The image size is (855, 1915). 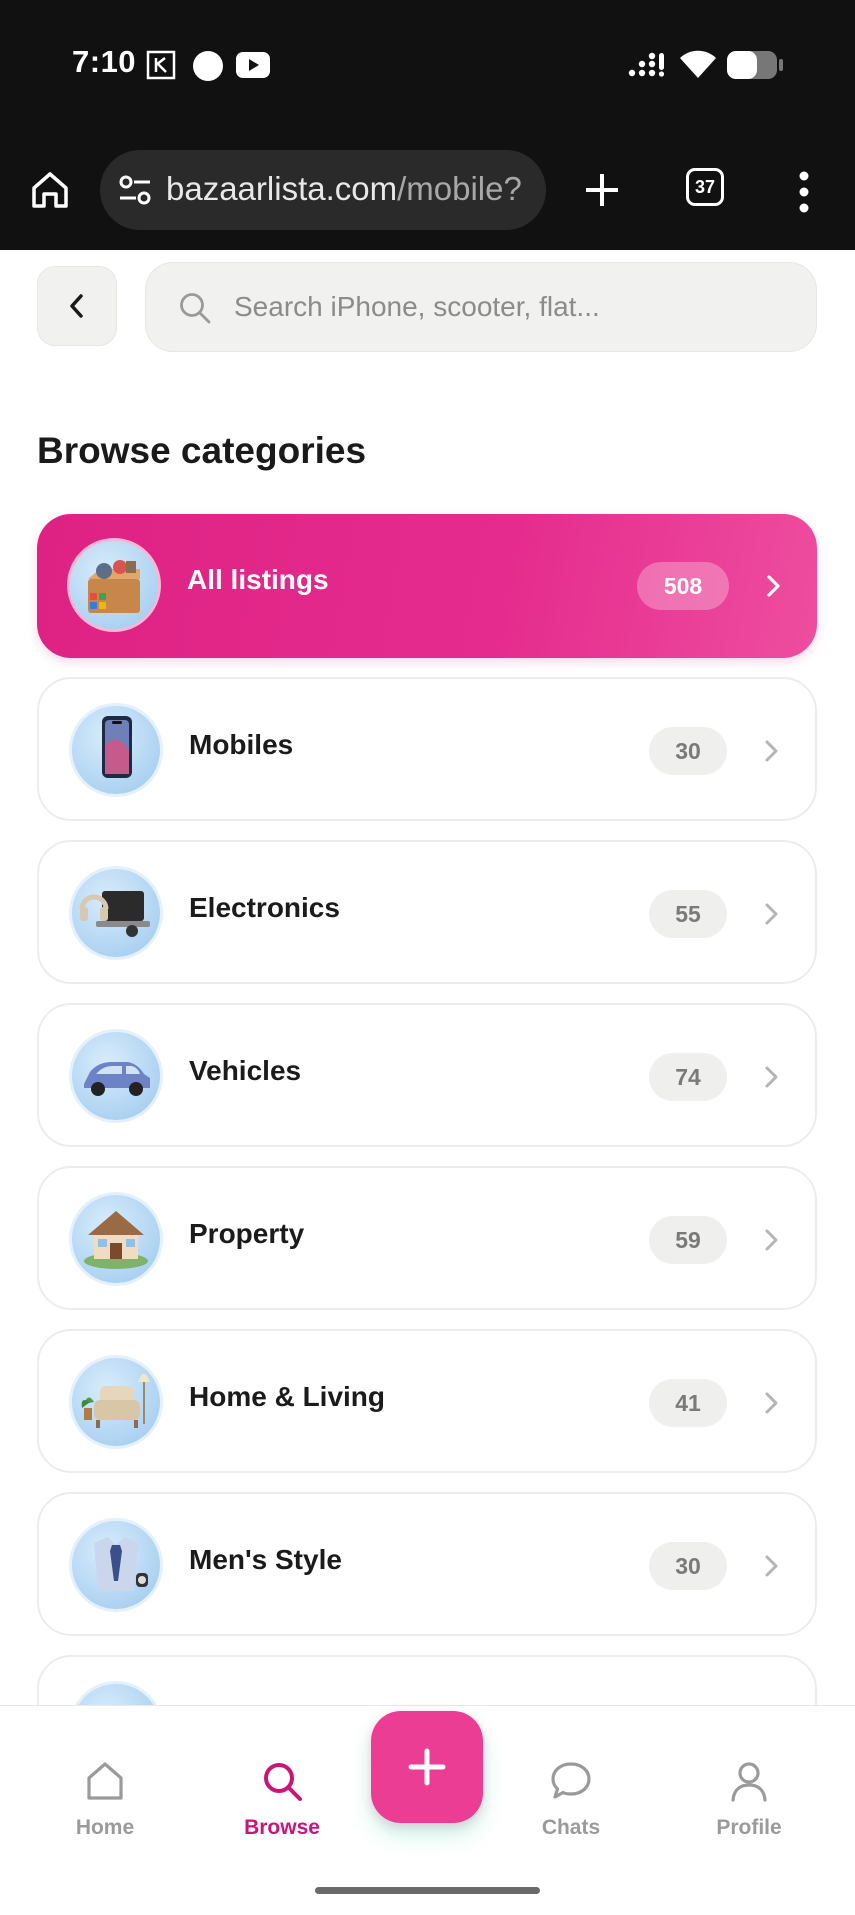 What do you see at coordinates (264, 907) in the screenshot?
I see `category-label: Electronics` at bounding box center [264, 907].